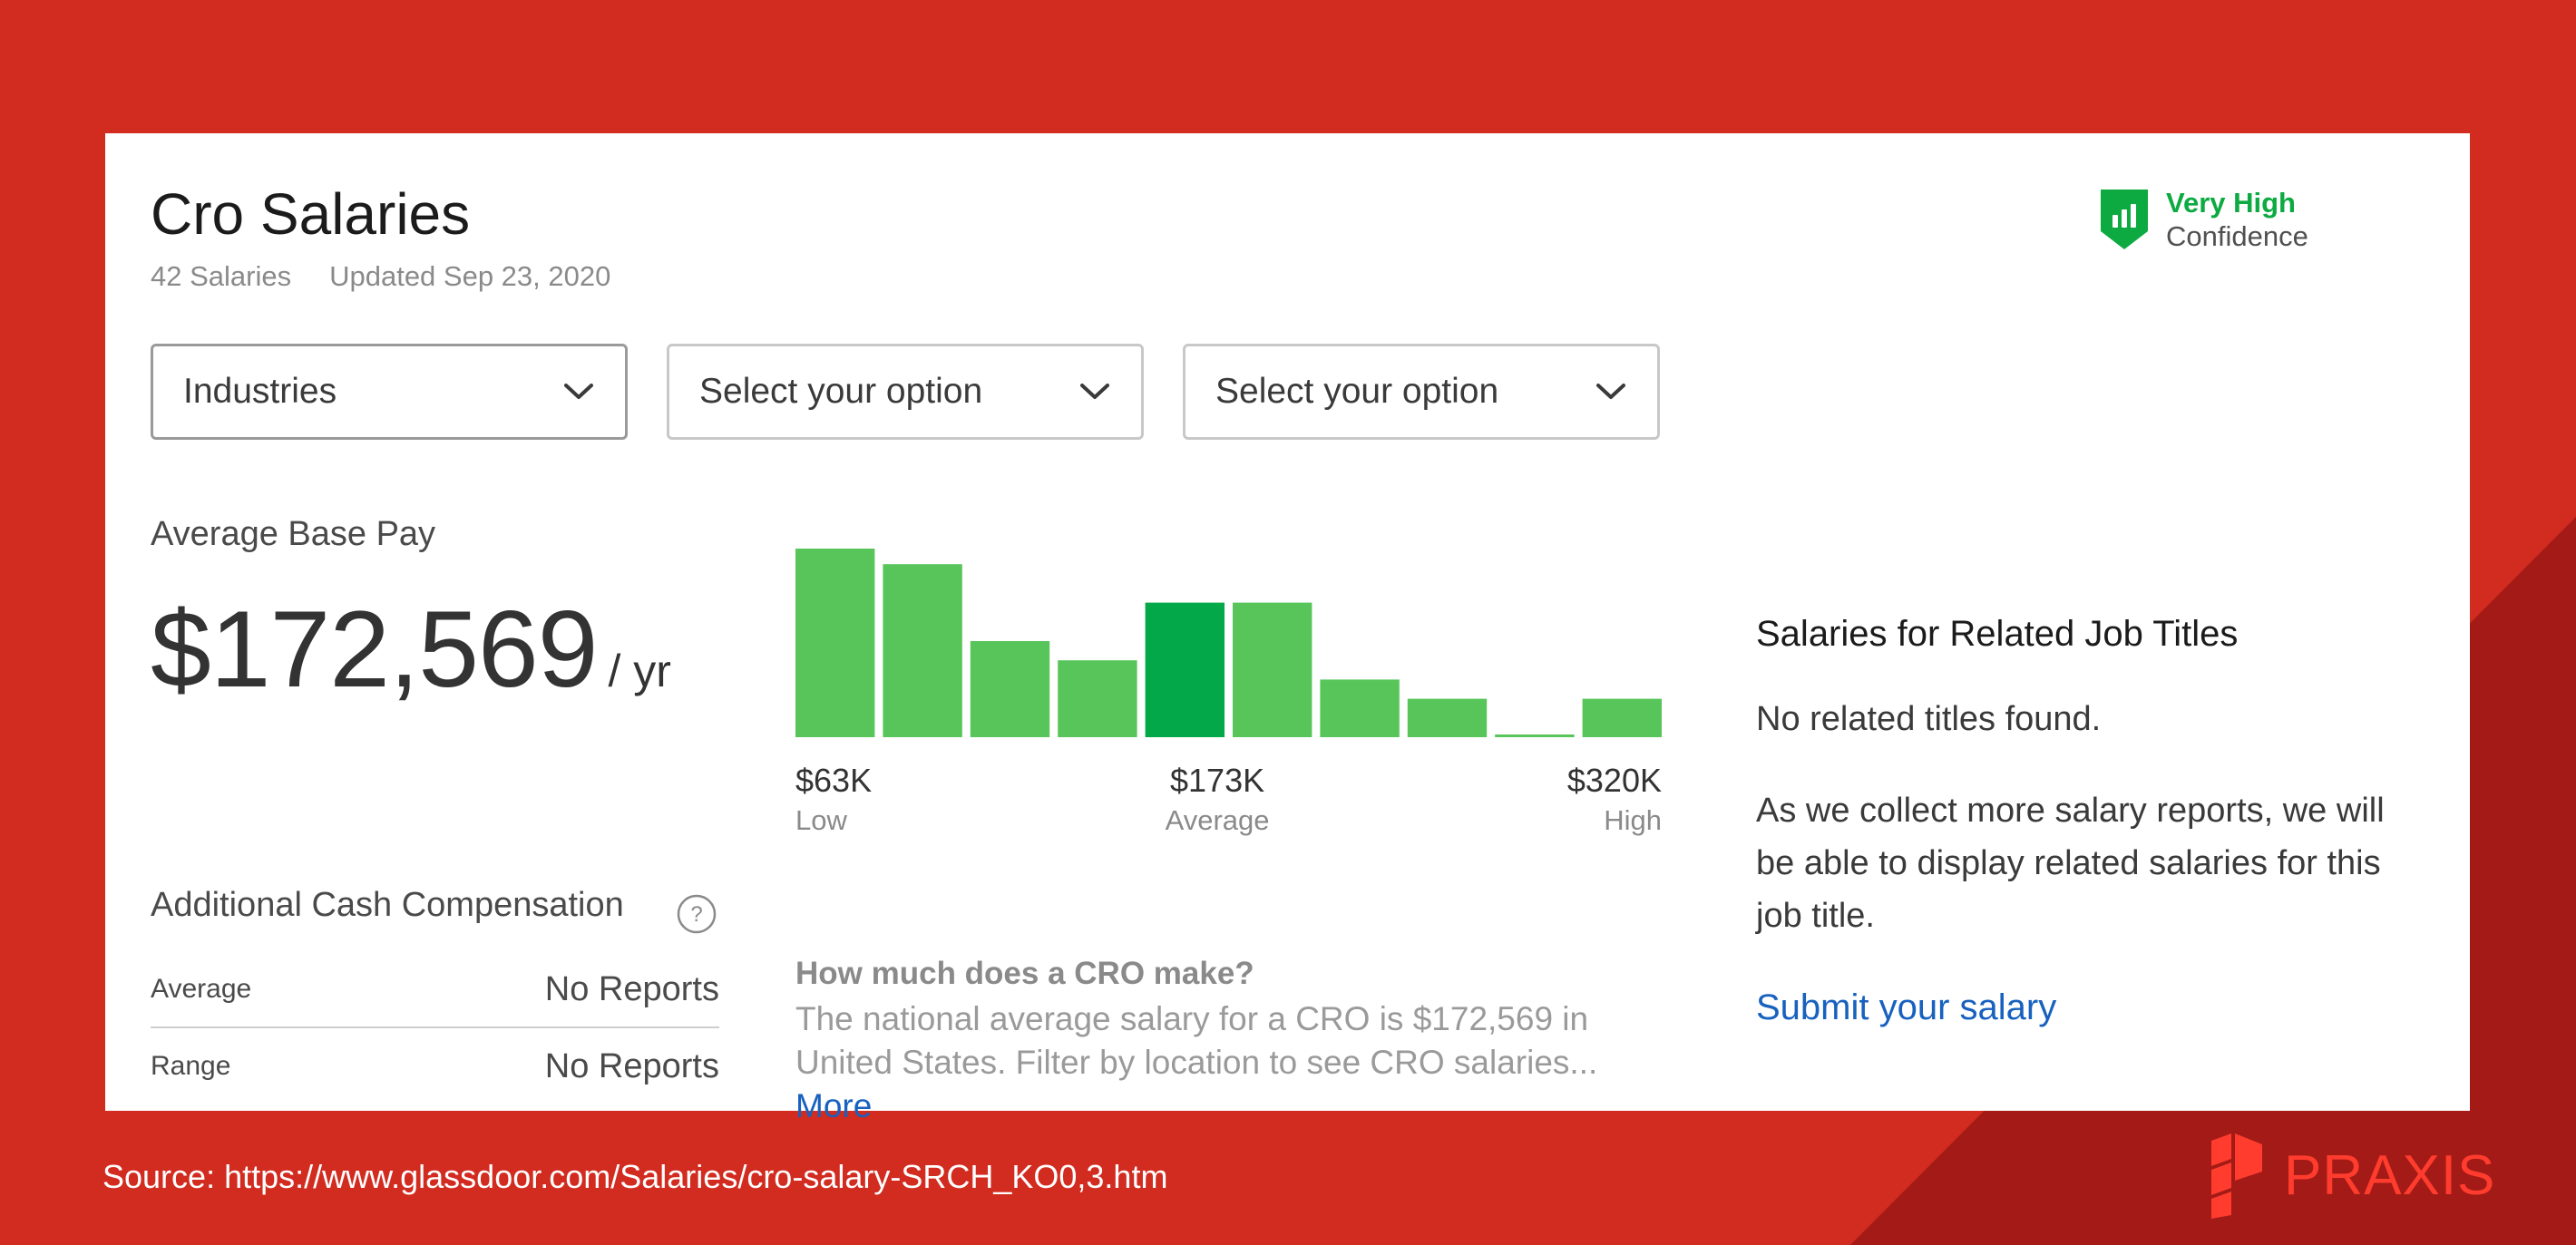 Image resolution: width=2576 pixels, height=1245 pixels. I want to click on salary-meta: 42 Salaries Updated Sep 23, 2020, so click(380, 276).